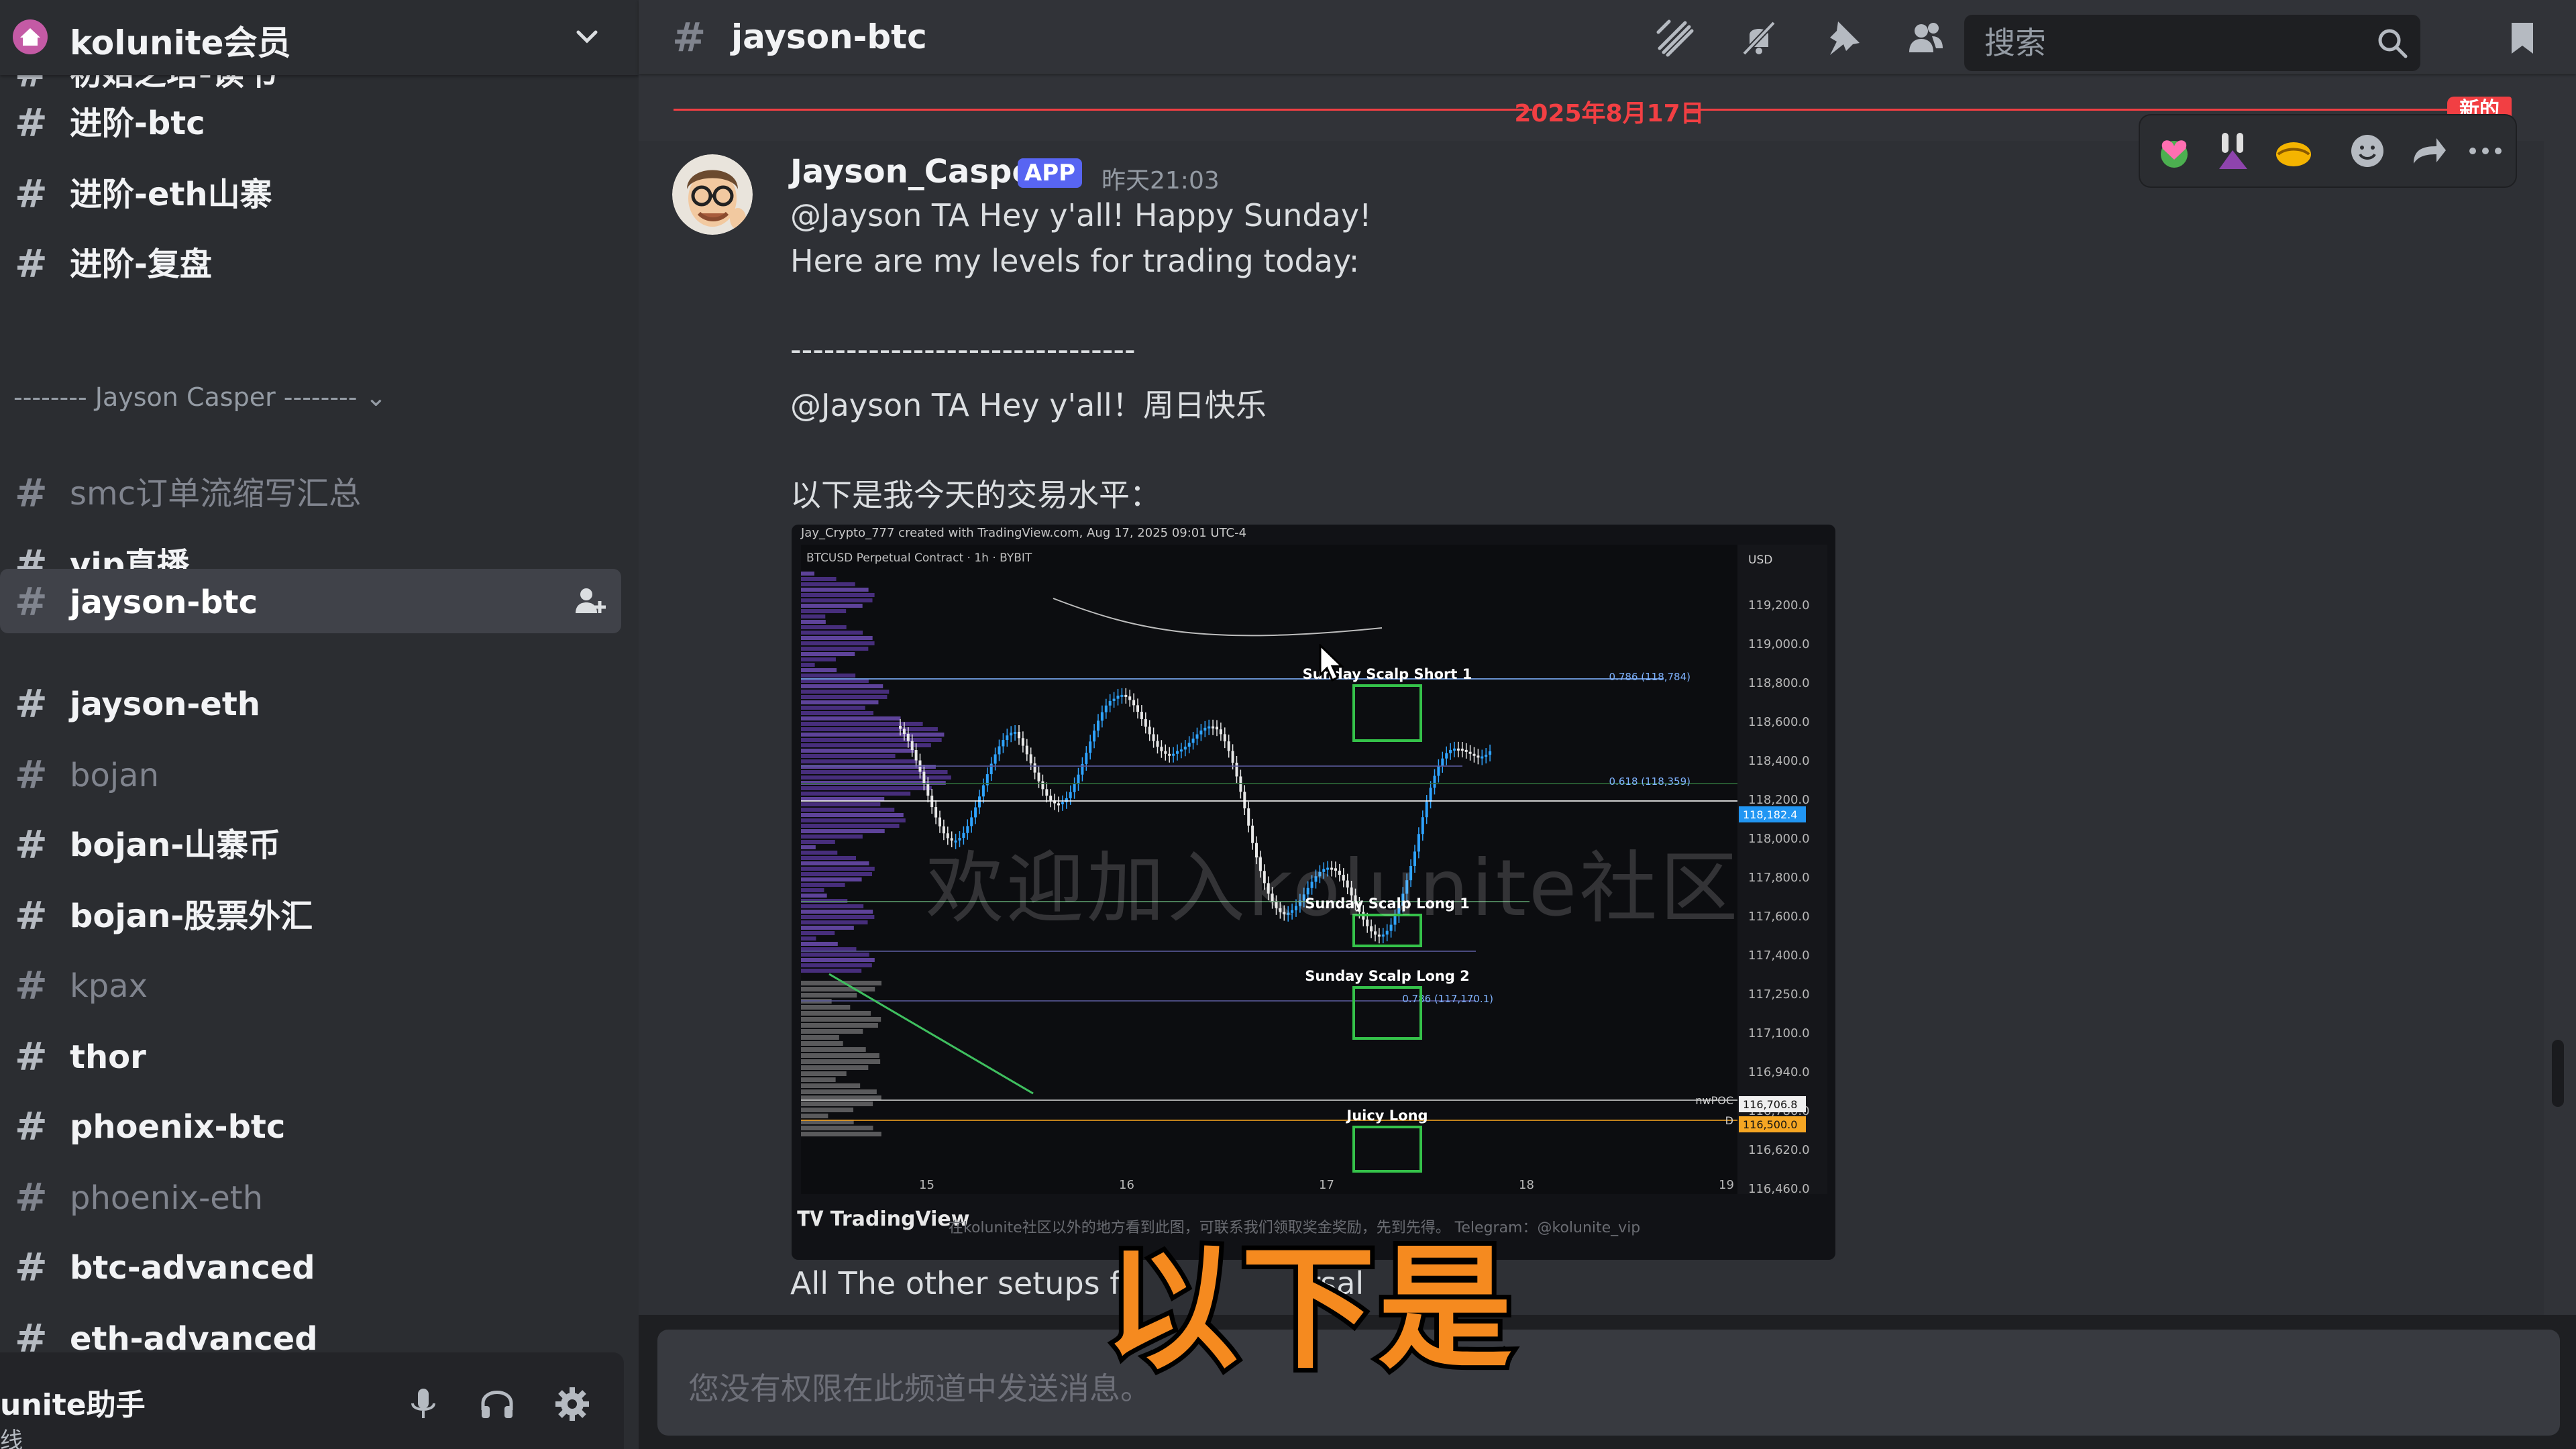 The height and width of the screenshot is (1449, 2576). I want to click on search-icon, so click(2392, 43).